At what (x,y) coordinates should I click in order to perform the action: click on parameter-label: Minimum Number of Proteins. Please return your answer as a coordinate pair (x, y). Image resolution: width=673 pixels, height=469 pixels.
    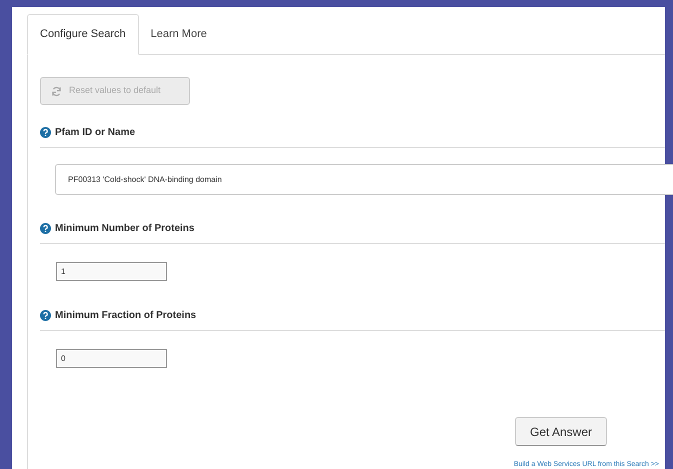
    Looking at the image, I should click on (124, 229).